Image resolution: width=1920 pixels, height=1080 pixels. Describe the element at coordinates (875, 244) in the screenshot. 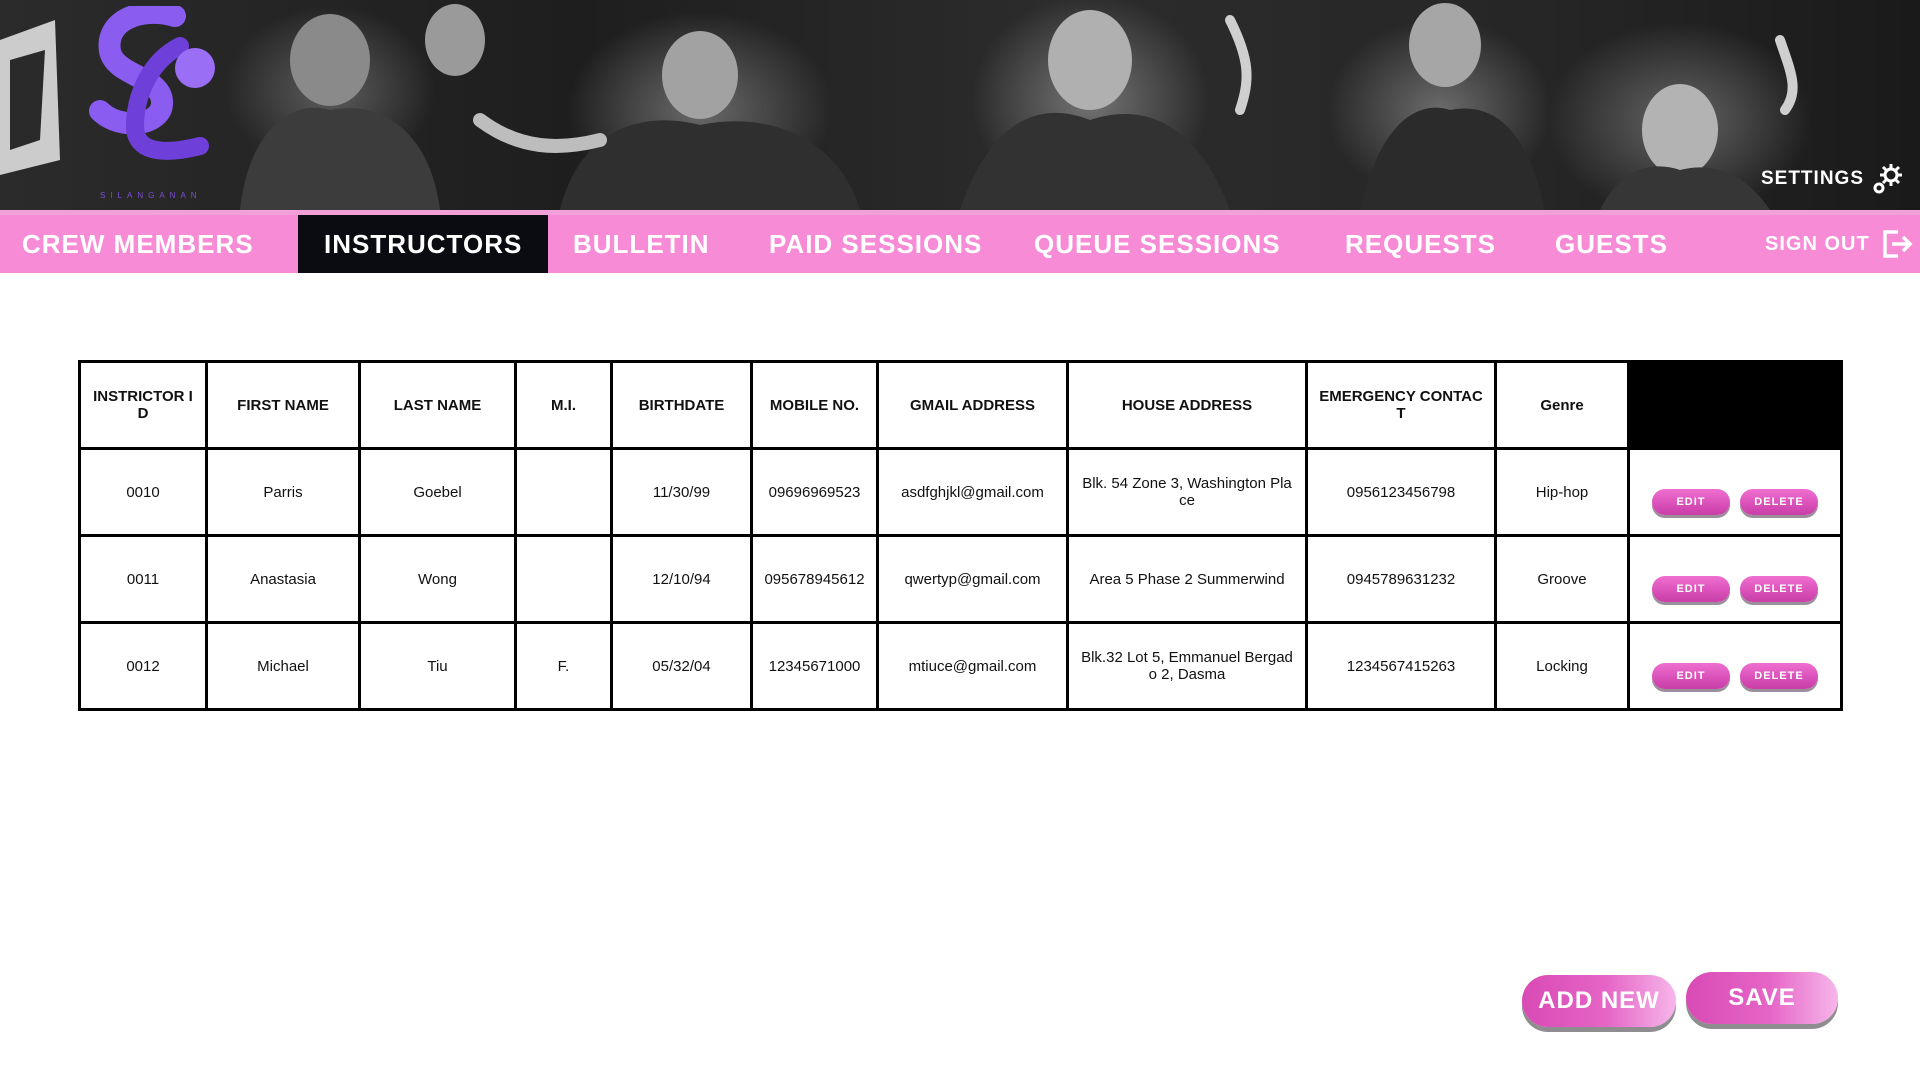

I see `nav-paid-sessions: PAID SESSIONS` at that location.